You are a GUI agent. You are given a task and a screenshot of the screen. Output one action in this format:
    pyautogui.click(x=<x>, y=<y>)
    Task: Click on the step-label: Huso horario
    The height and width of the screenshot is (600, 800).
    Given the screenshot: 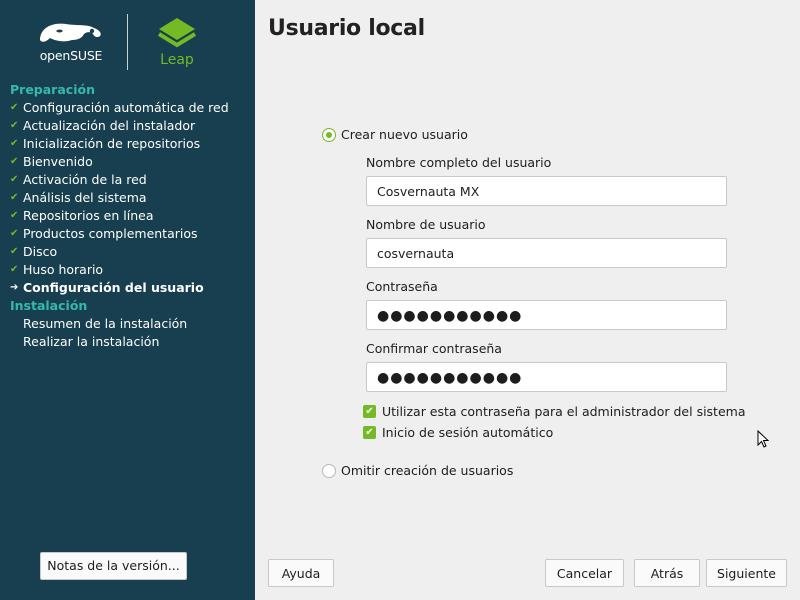 What is the action you would take?
    pyautogui.click(x=63, y=269)
    